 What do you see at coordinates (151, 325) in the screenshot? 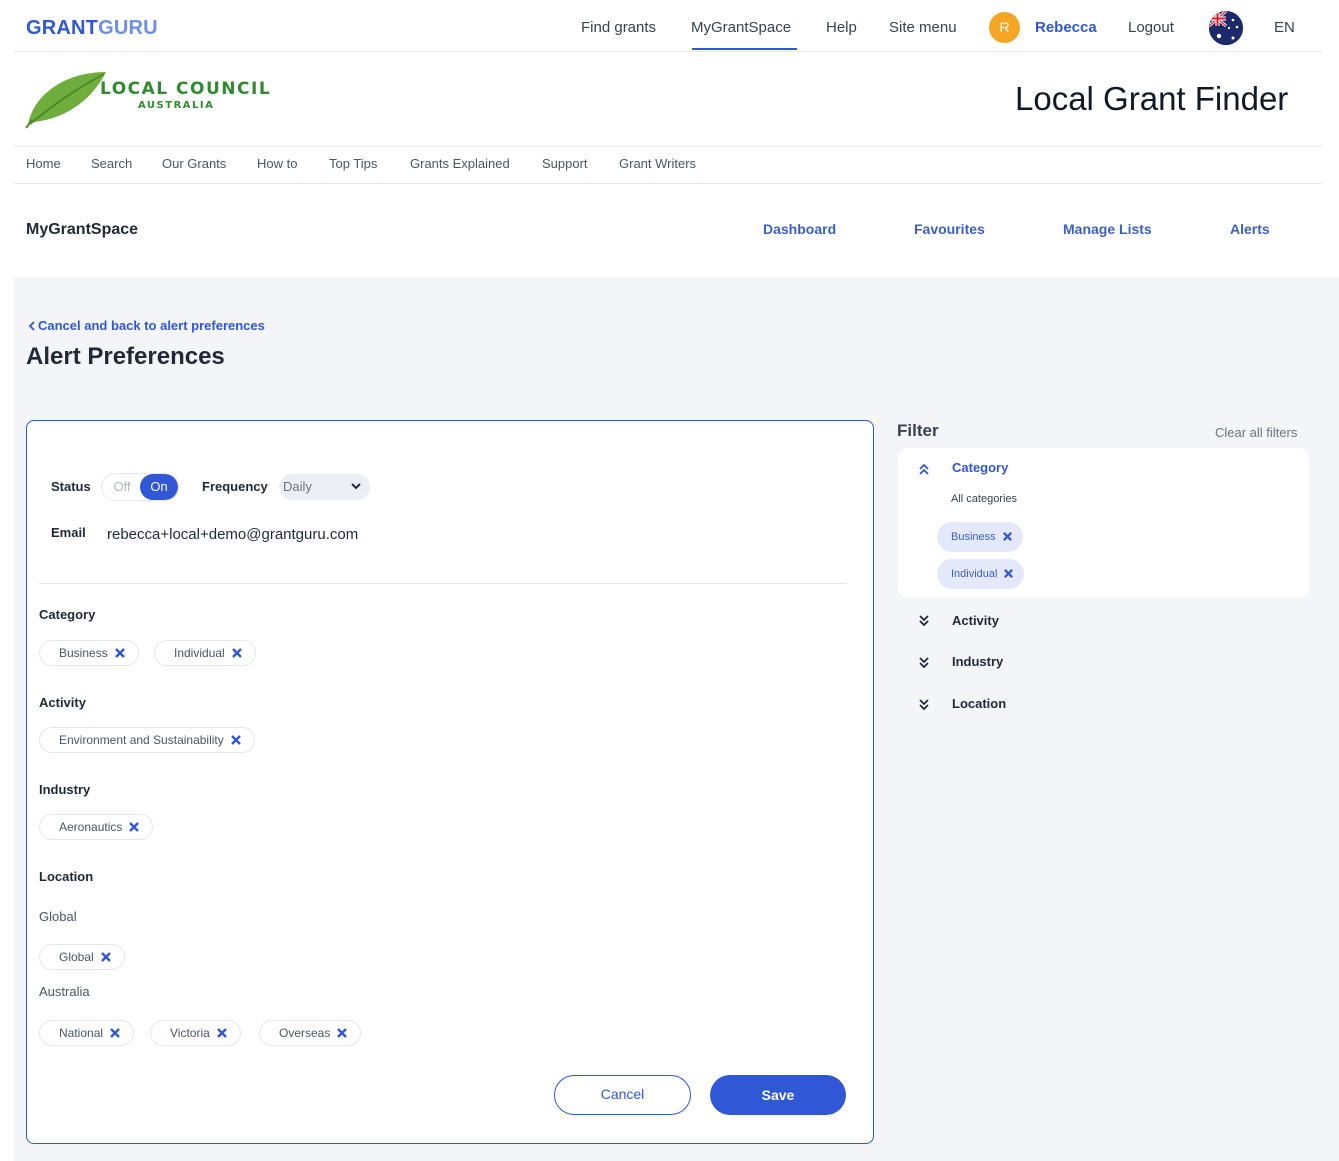
I see `back-link-label: Cancel and back to alert preferences` at bounding box center [151, 325].